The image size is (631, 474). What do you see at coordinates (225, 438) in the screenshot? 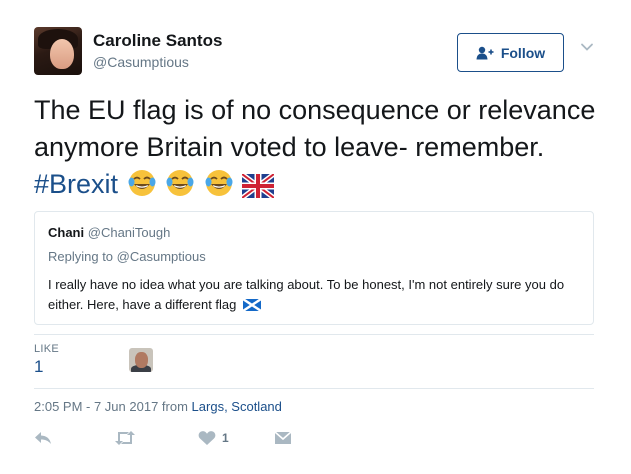
I see `like-action-count: 1` at bounding box center [225, 438].